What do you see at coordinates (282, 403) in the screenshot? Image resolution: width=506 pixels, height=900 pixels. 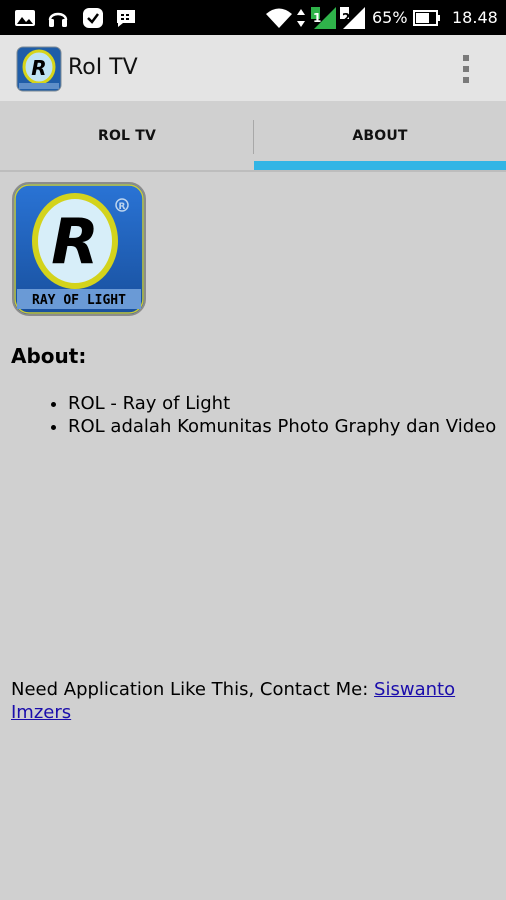 I see `list-item: ROL - Ray of Light` at bounding box center [282, 403].